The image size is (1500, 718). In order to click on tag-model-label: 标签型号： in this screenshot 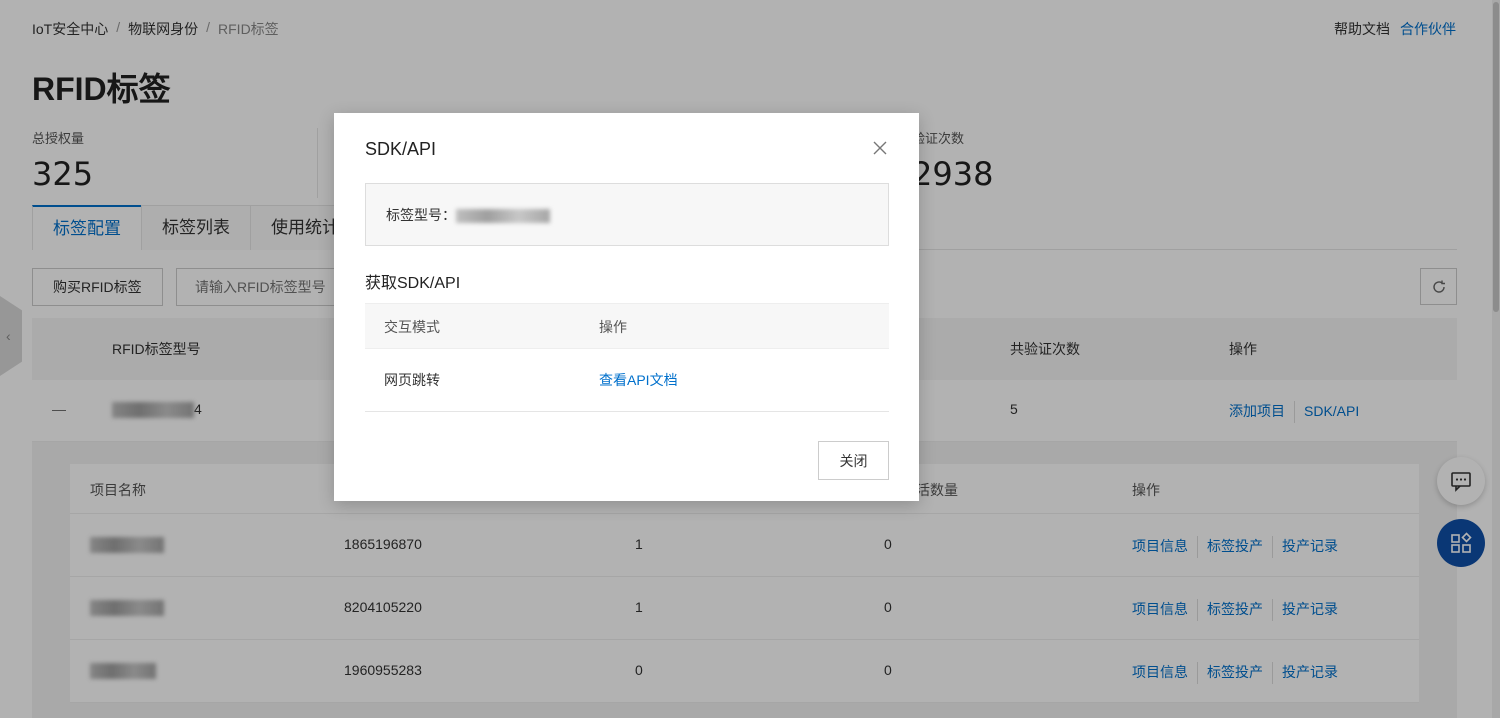, I will do `click(421, 215)`.